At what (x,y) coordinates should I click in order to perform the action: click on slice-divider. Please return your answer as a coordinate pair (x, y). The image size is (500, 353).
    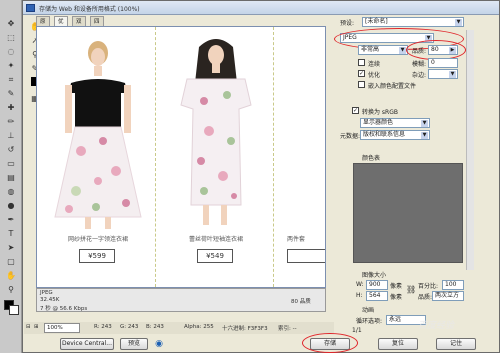
    Looking at the image, I should click on (155, 157).